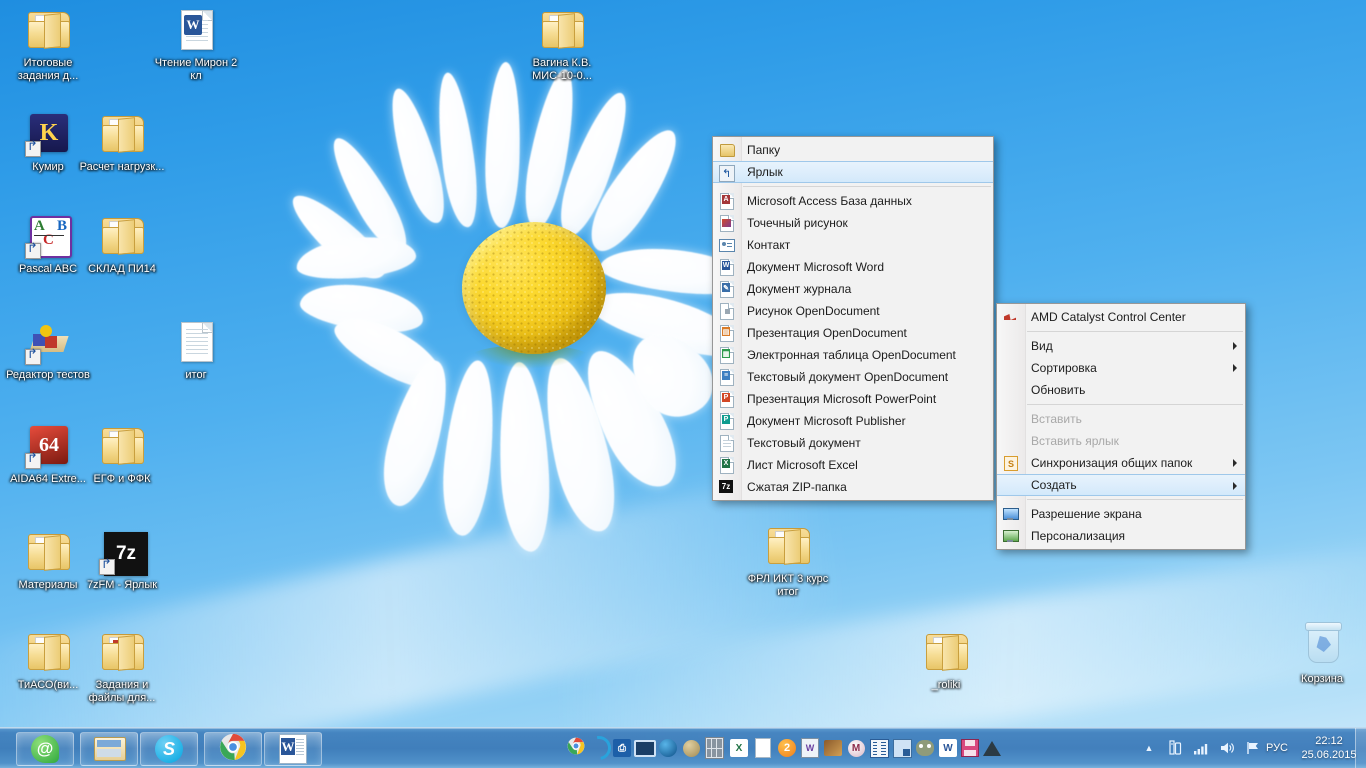 The height and width of the screenshot is (768, 1366). I want to click on language-indicator: РУС, so click(1277, 748).